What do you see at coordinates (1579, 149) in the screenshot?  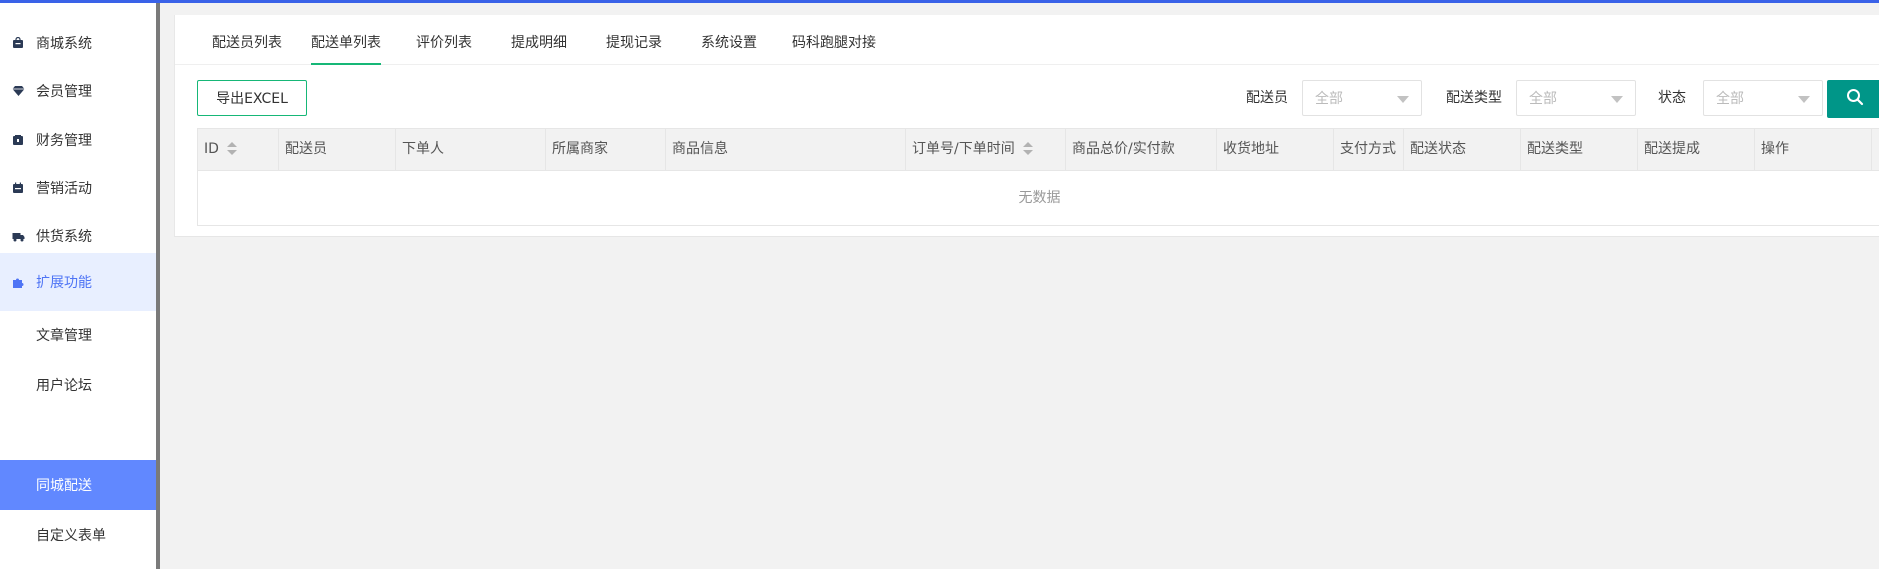 I see `column-header-delivery-type: 配送类型` at bounding box center [1579, 149].